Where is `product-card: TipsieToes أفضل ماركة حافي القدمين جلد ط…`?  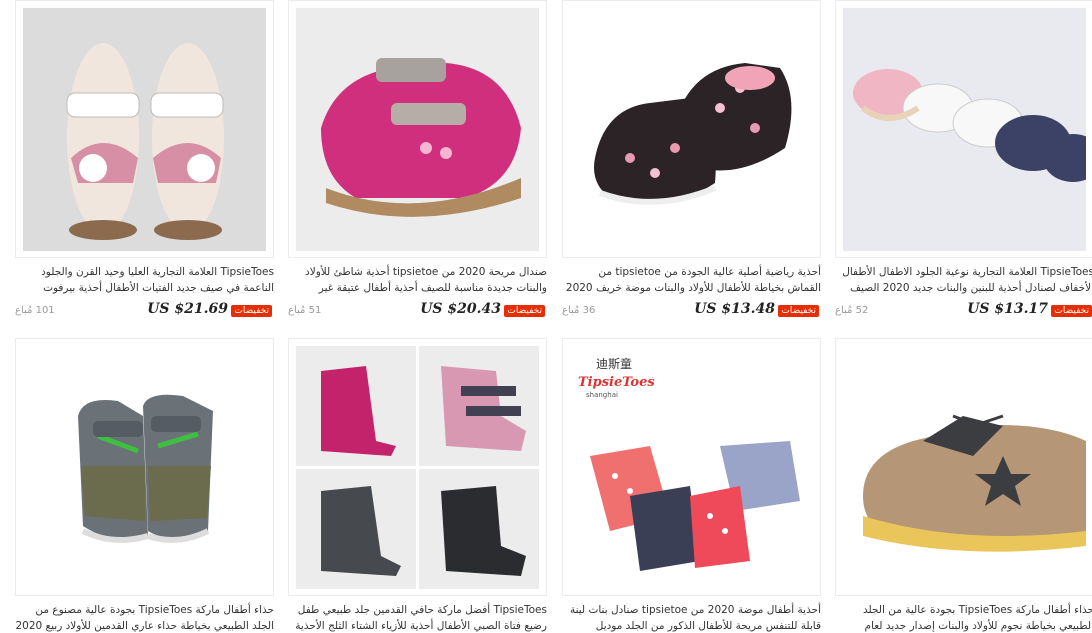 product-card: TipsieToes أفضل ماركة حافي القدمين جلد ط… is located at coordinates (417, 485).